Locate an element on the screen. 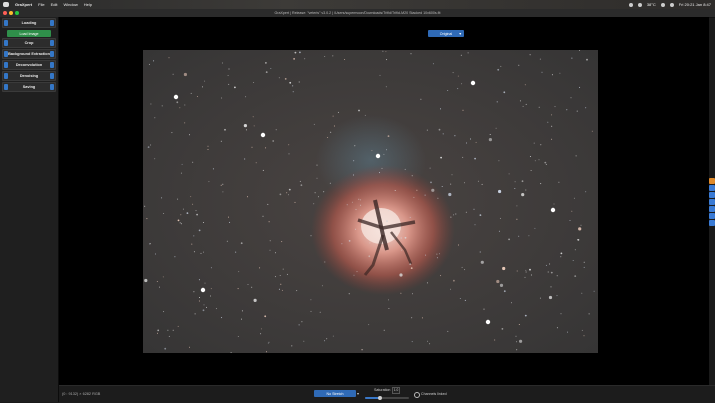 The width and height of the screenshot is (715, 403). search-icon is located at coordinates (671, 4).